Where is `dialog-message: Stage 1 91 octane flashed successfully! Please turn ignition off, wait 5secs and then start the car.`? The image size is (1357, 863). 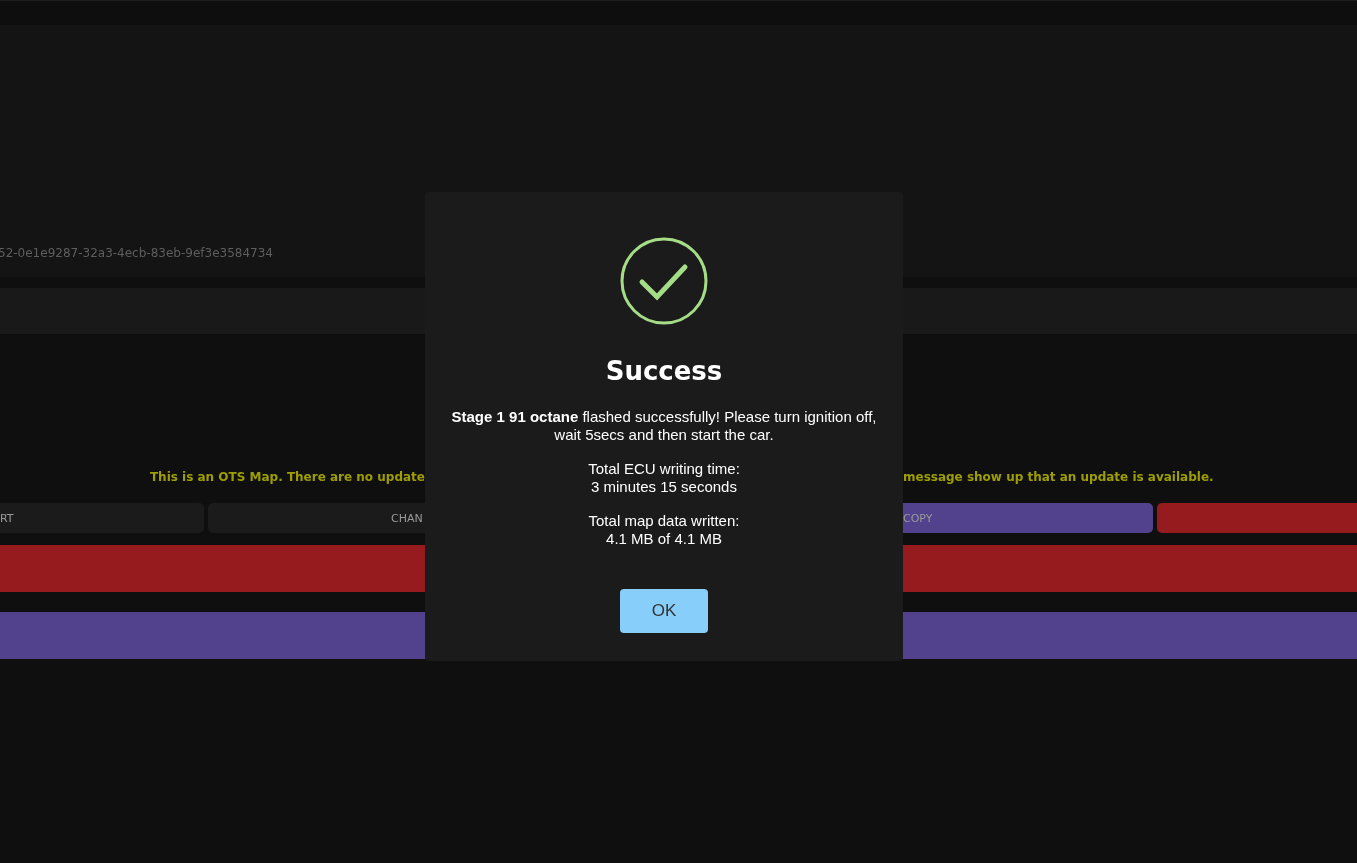
dialog-message: Stage 1 91 octane flashed successfully! Please turn ignition off, wait 5secs and then start the car. is located at coordinates (664, 426).